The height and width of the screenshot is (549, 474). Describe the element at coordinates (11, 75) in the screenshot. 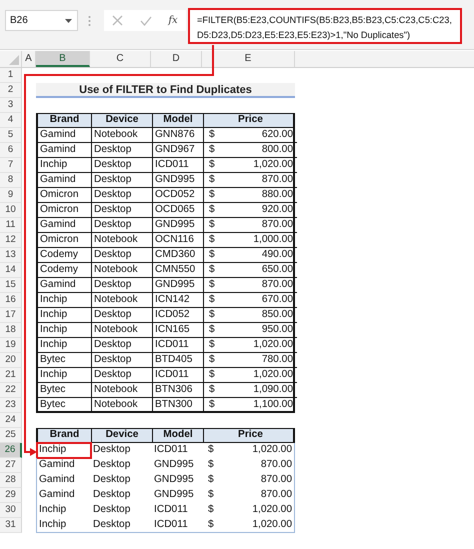

I see `row-header: 1` at that location.